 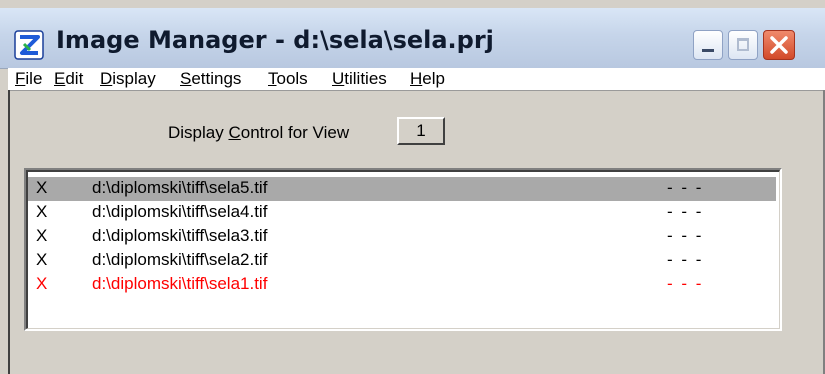 I want to click on image-list-row: Xd:\diplomski\tiff\sela1.tif - - -, so click(x=403, y=285).